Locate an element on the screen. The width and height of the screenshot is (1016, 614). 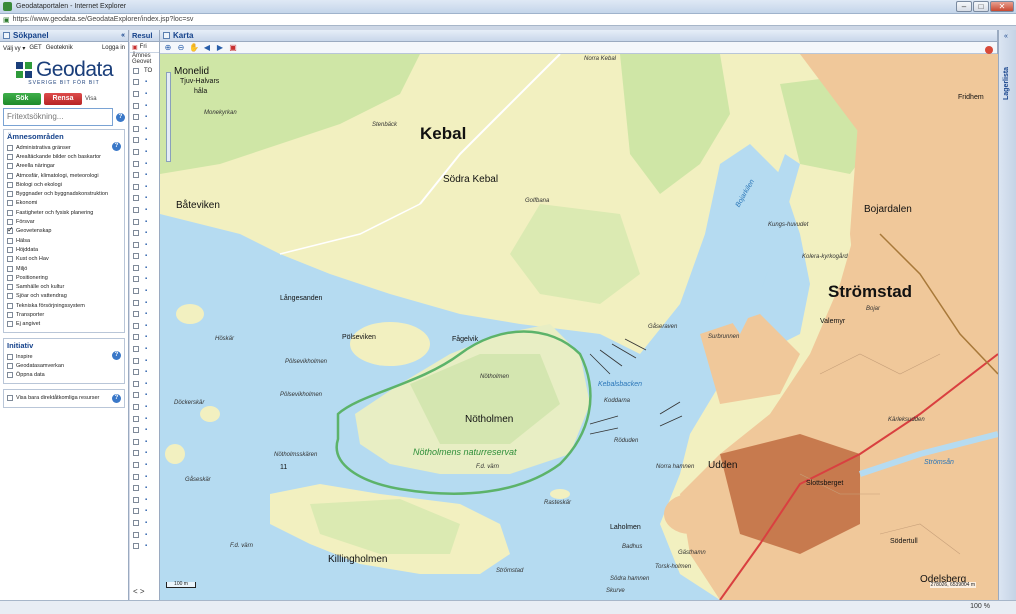
topic-option: Höjddata is located at coordinates (64, 249).